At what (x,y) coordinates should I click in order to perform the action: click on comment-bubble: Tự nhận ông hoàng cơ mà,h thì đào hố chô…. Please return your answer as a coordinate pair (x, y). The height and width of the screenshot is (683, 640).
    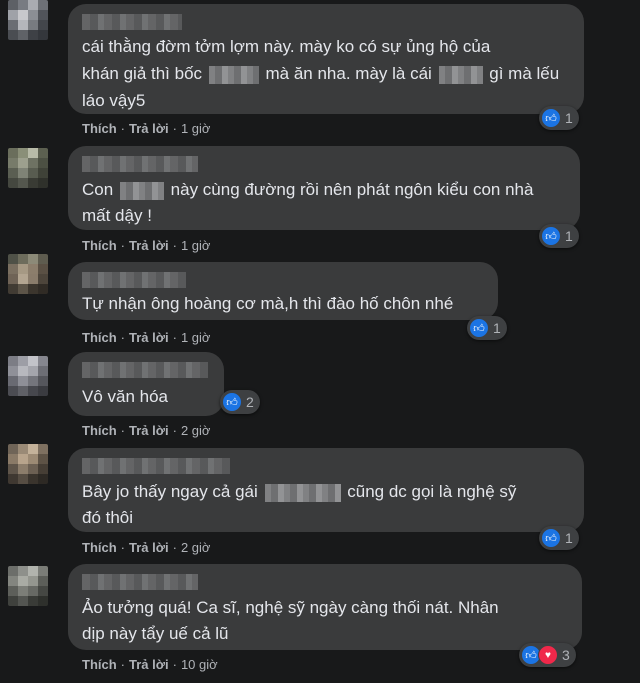
    Looking at the image, I should click on (283, 291).